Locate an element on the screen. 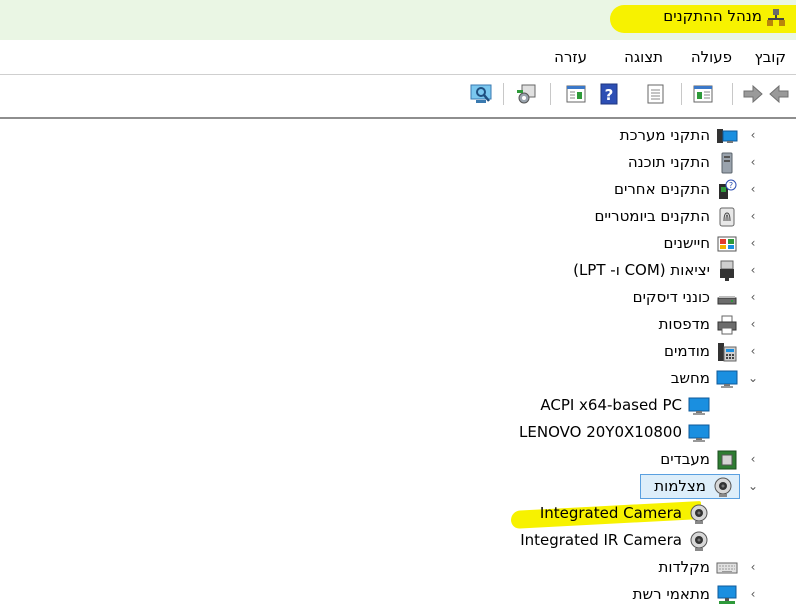 The width and height of the screenshot is (796, 609). tree-item-label: התקנים ביומטריים is located at coordinates (652, 216).